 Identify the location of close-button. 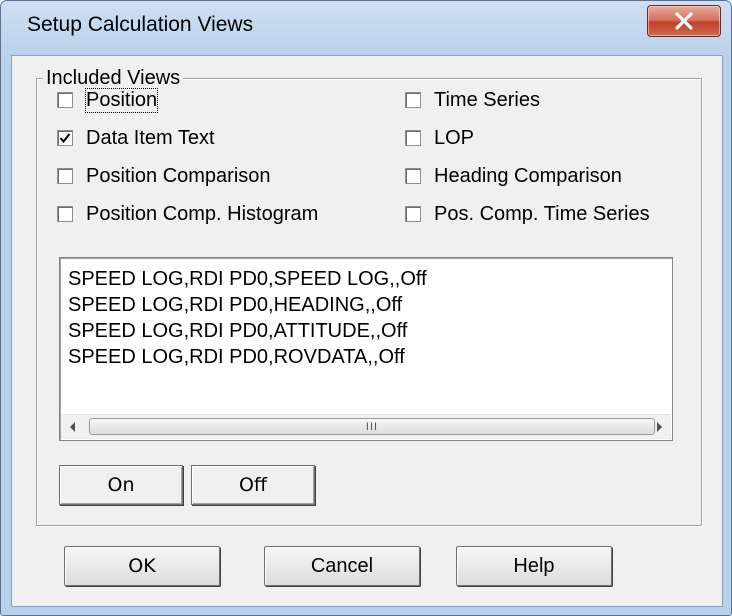
(684, 21).